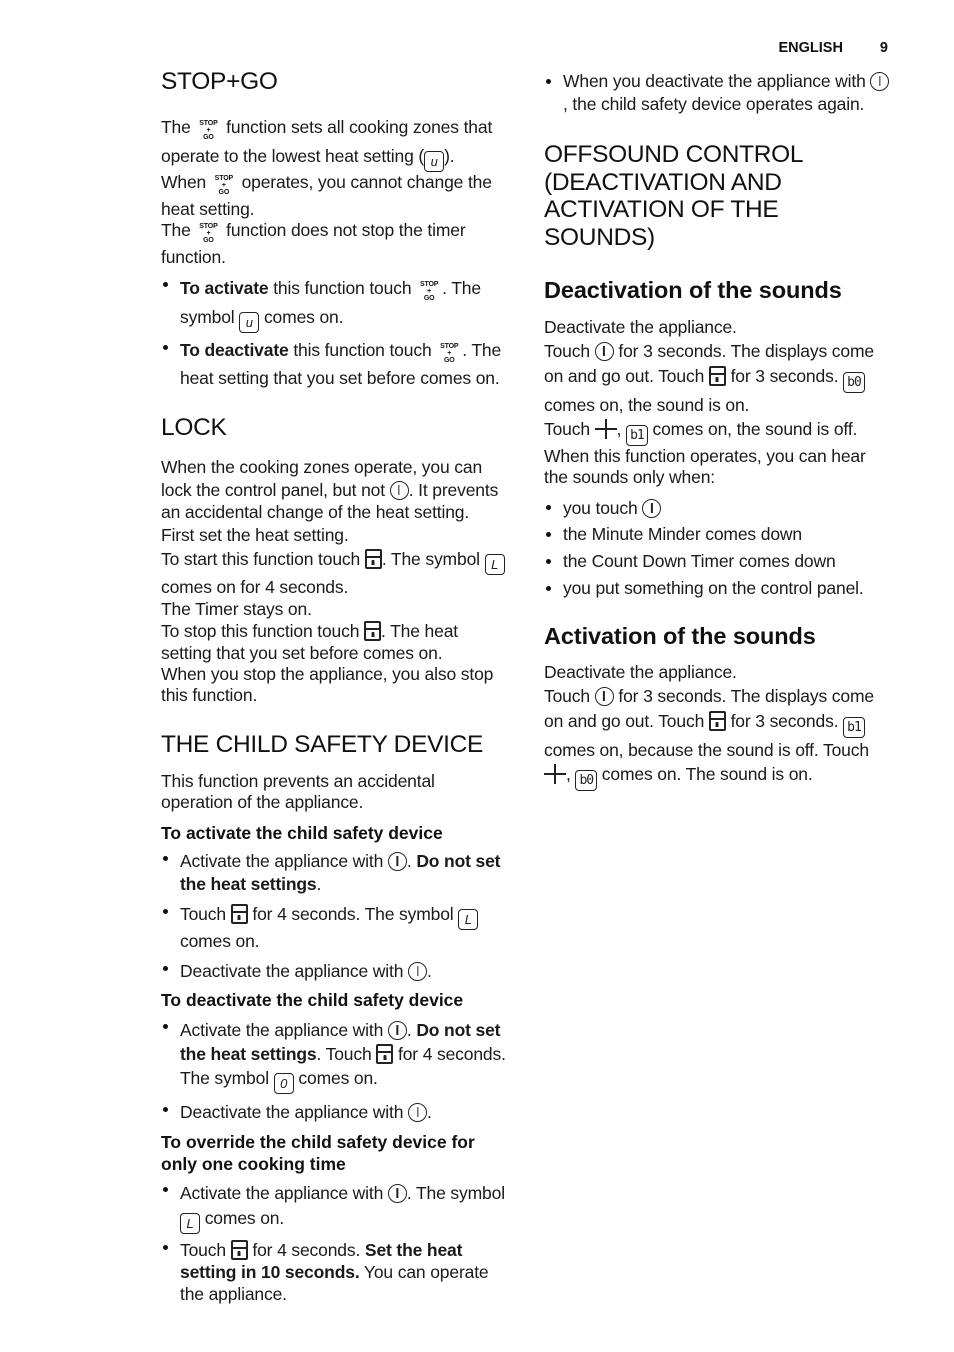  What do you see at coordinates (255, 534) in the screenshot?
I see `lock-para-2: First set the heat setting.` at bounding box center [255, 534].